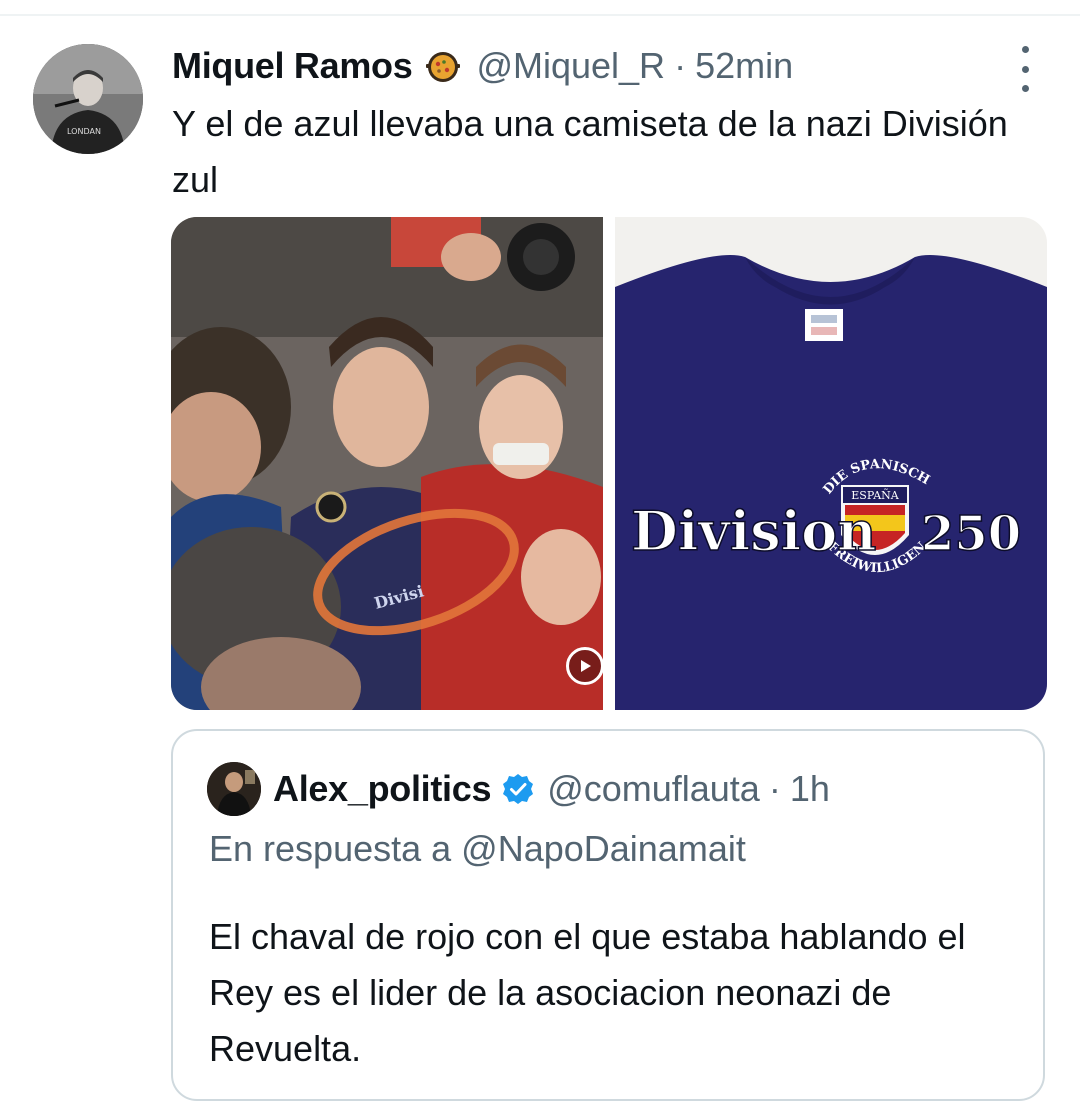 The image size is (1080, 1114). I want to click on tweet-timestamp: 52min, so click(744, 66).